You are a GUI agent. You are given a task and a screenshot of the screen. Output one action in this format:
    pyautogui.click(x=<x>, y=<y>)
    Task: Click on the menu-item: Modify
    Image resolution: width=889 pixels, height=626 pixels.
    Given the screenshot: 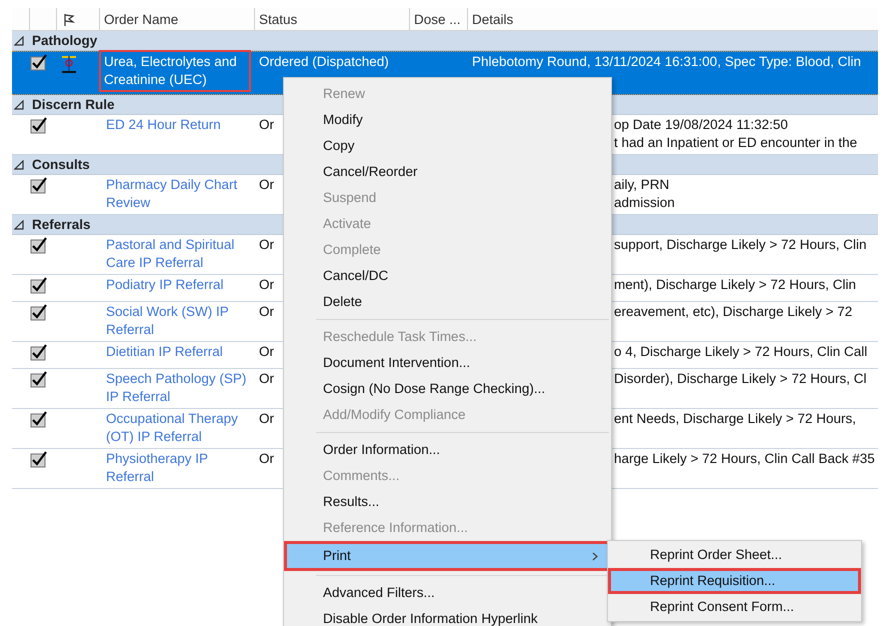 What is the action you would take?
    pyautogui.click(x=447, y=120)
    